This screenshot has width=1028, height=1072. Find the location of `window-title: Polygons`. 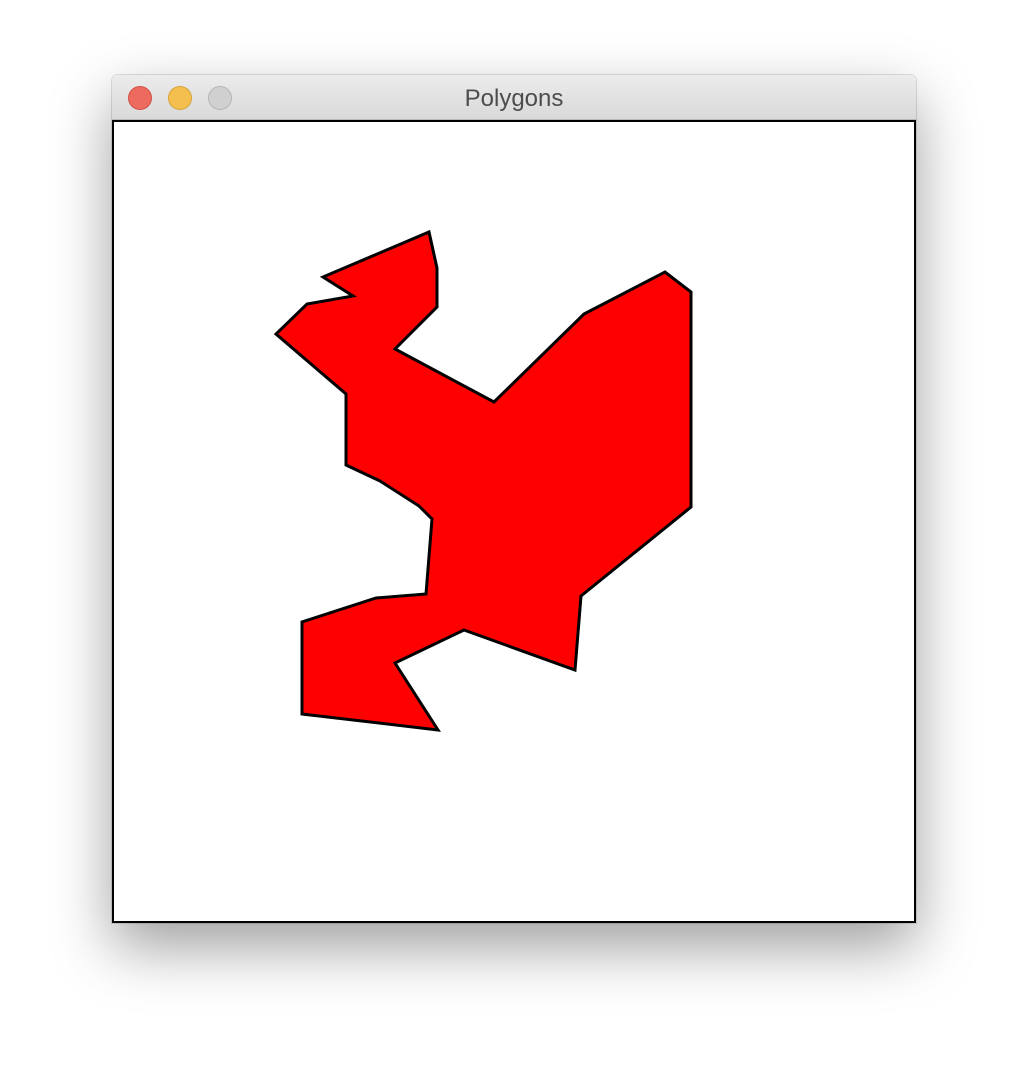

window-title: Polygons is located at coordinates (514, 98).